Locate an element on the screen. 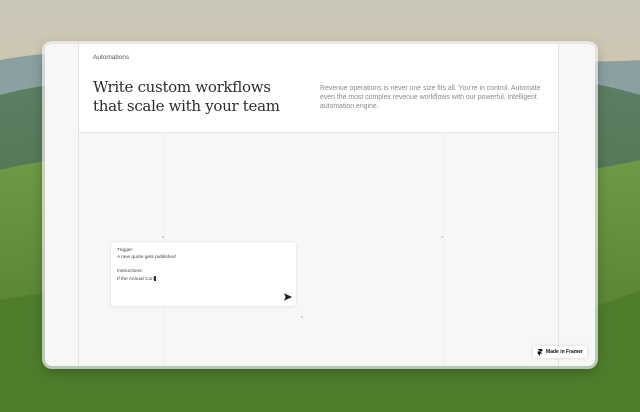 This screenshot has height=412, width=640. layout-rail-right is located at coordinates (558, 205).